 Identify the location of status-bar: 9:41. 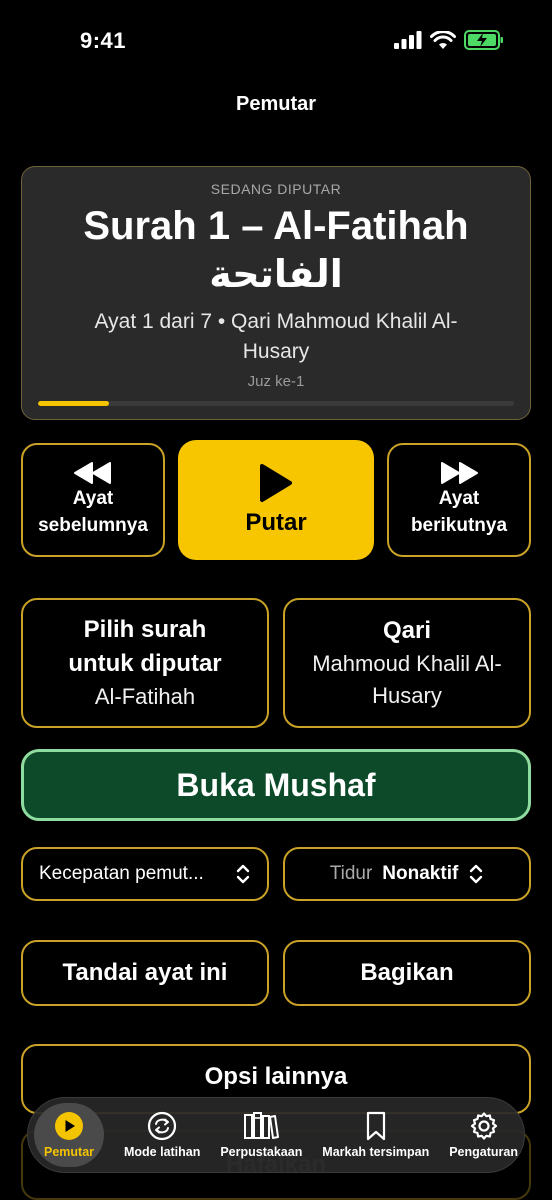
(276, 40).